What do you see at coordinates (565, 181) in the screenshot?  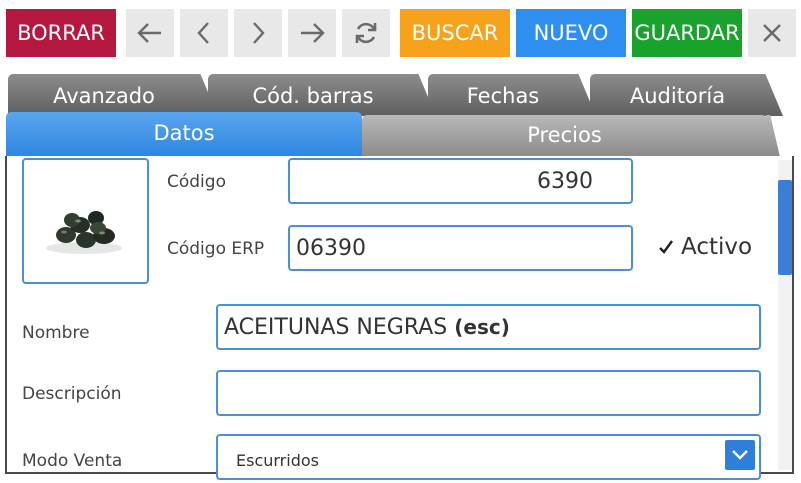 I see `code-value: 6390` at bounding box center [565, 181].